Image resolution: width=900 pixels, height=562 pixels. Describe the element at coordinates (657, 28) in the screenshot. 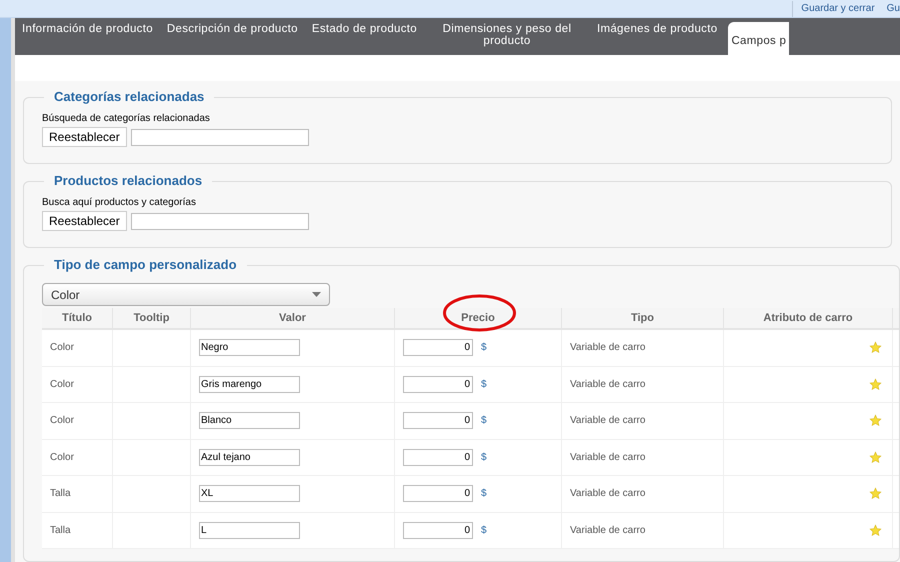

I see `tab: Imágenes de producto` at that location.